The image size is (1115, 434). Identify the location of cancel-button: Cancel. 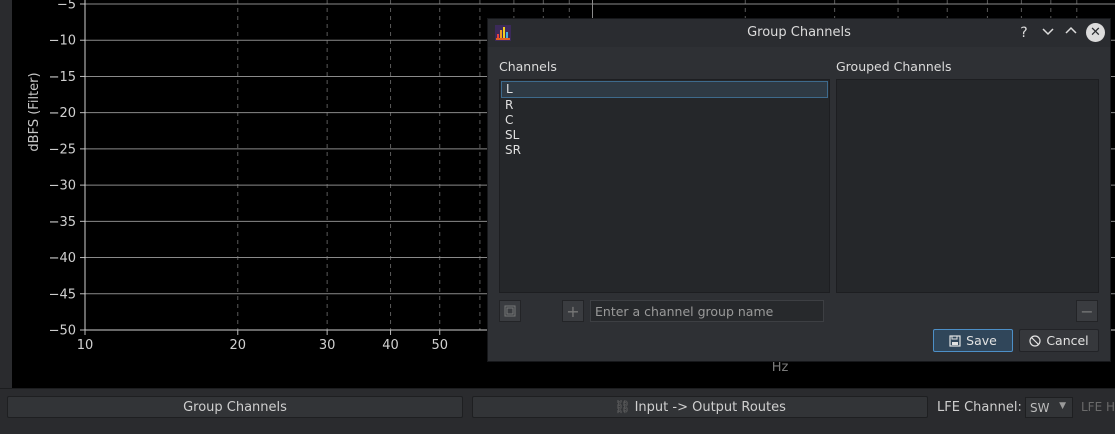
(1059, 340).